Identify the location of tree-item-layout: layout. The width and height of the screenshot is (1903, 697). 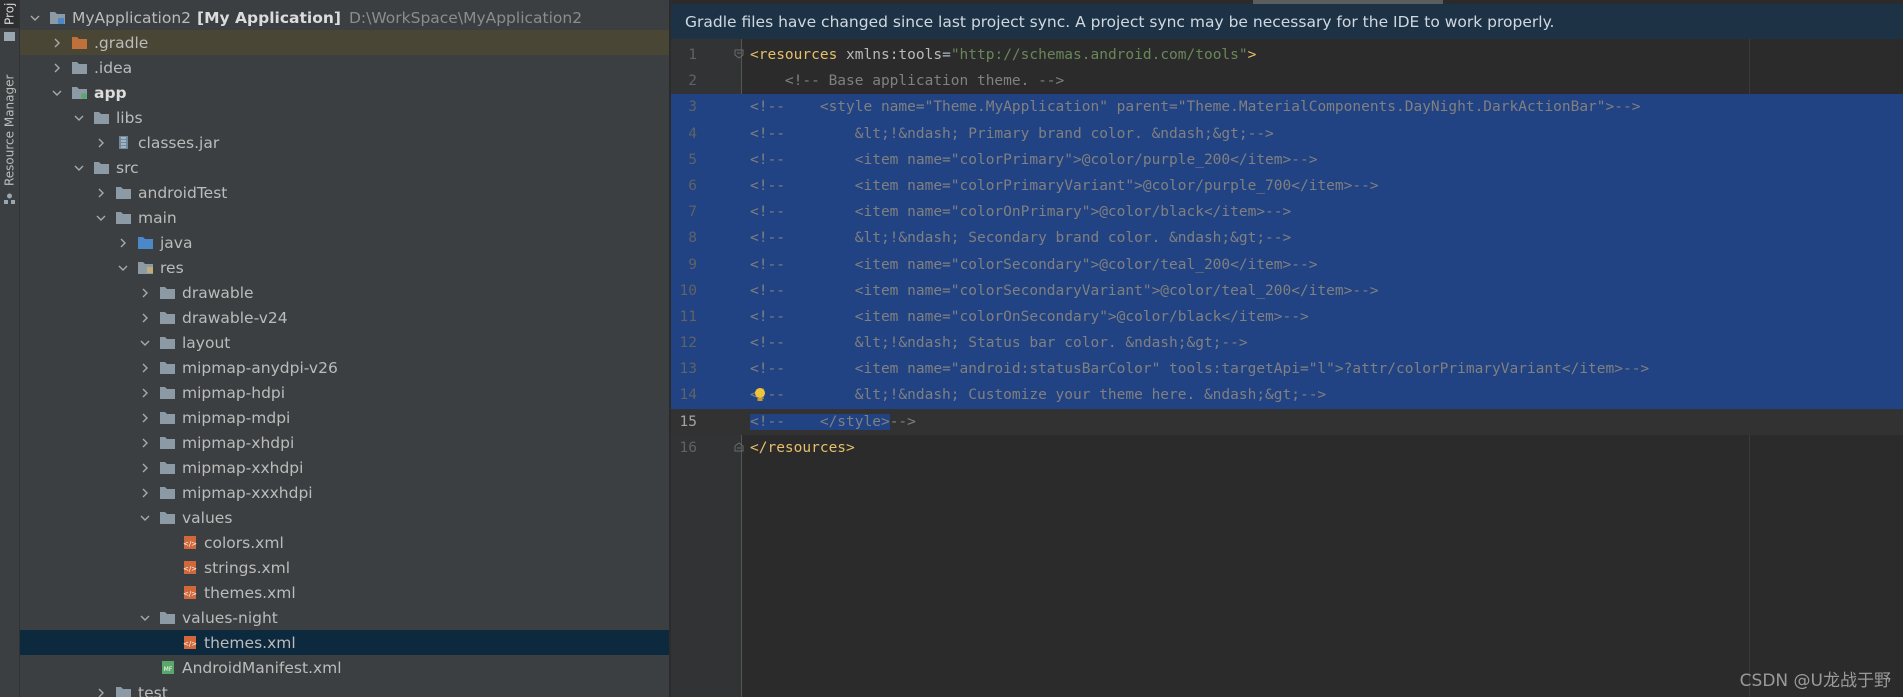
(344, 342).